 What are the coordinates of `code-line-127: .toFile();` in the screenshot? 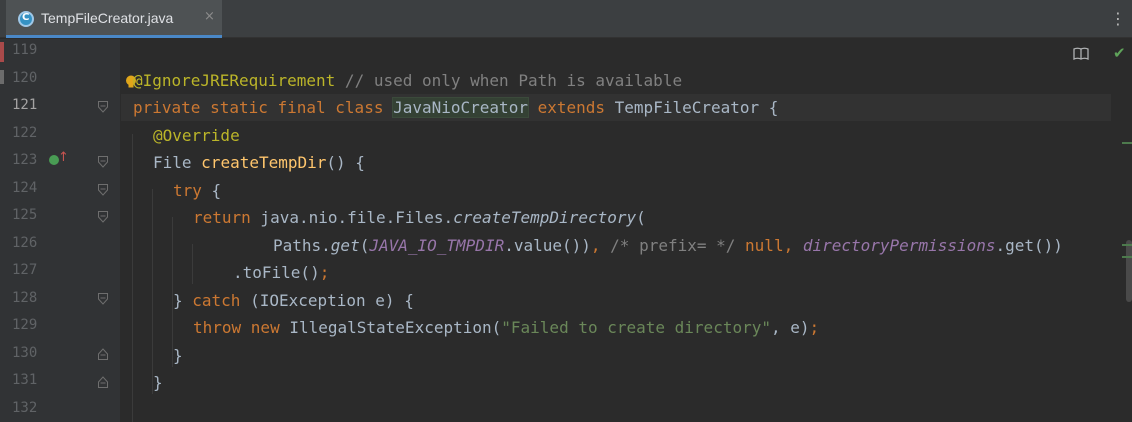 It's located at (281, 272).